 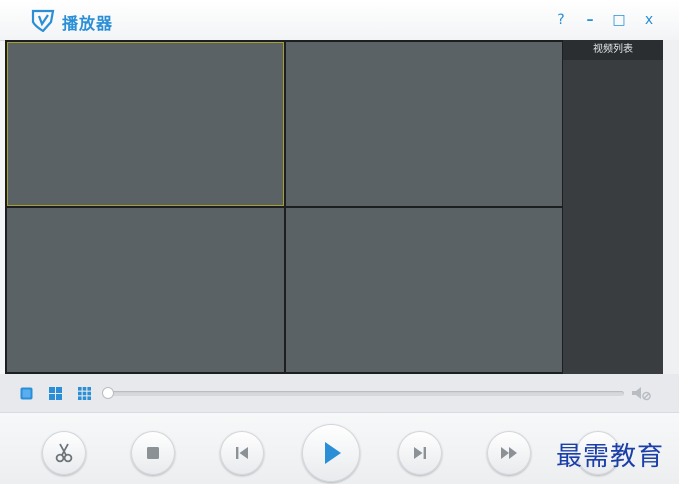 I want to click on watermark-text: 最需教育, so click(x=610, y=457).